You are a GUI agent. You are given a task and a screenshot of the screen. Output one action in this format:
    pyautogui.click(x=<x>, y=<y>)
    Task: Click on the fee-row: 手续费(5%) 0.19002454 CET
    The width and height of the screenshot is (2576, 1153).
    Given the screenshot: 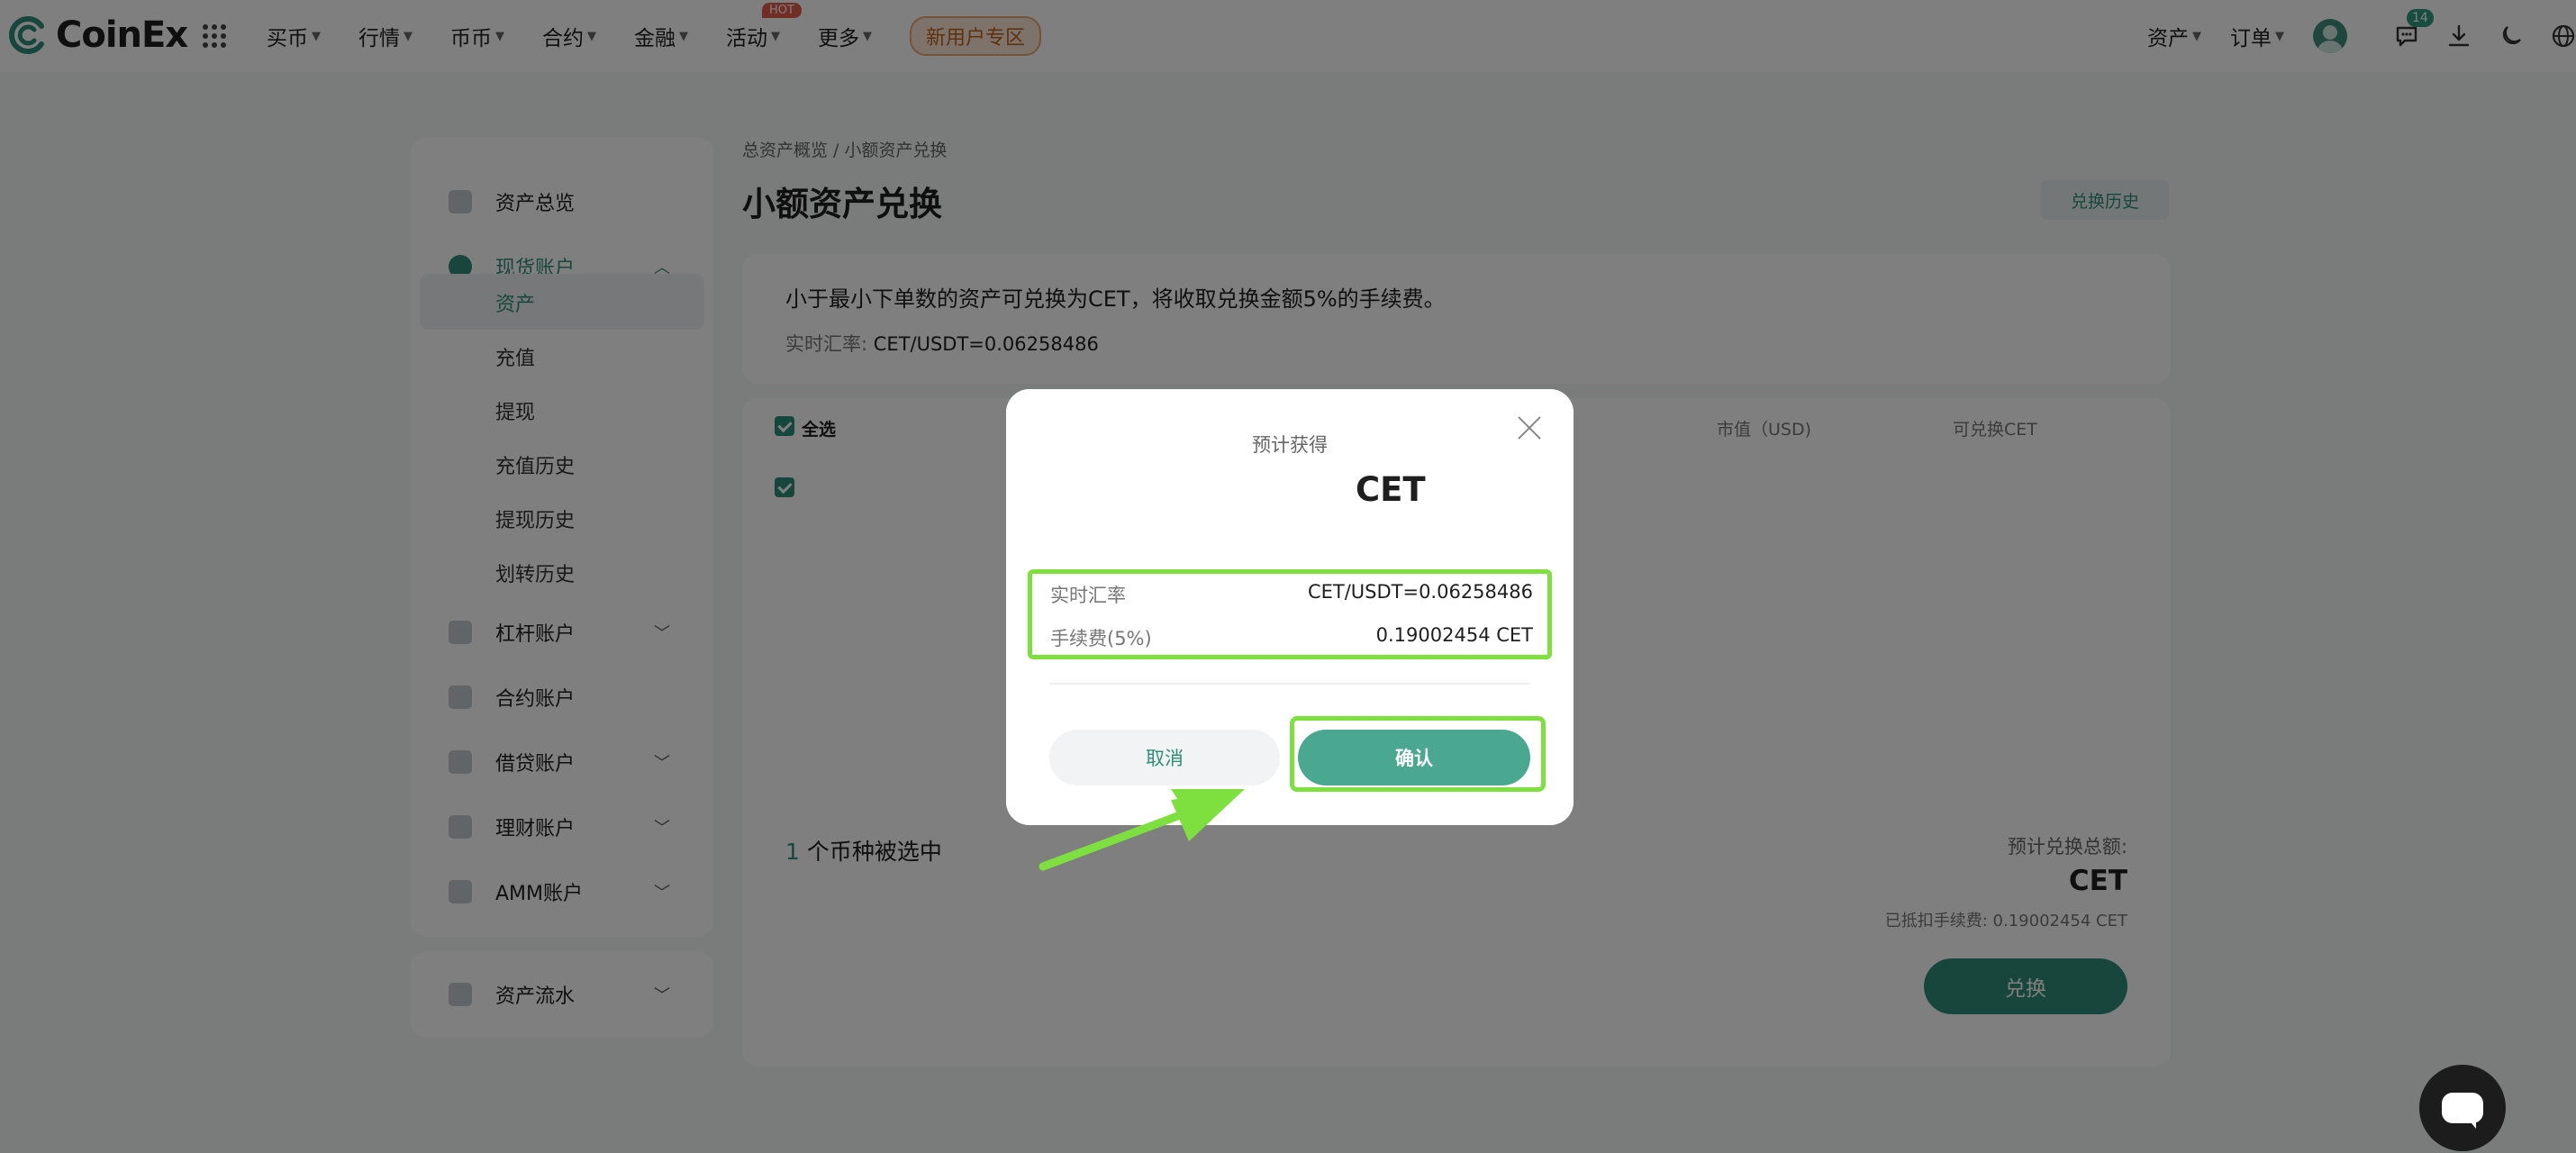 What is the action you would take?
    pyautogui.click(x=1291, y=637)
    